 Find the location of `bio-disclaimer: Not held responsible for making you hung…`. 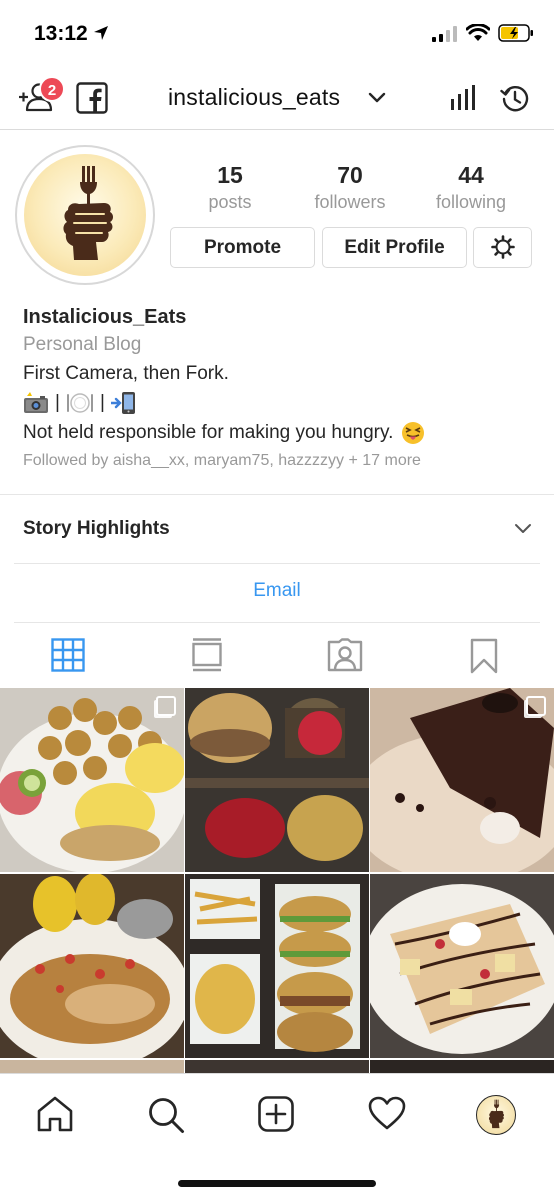

bio-disclaimer: Not held responsible for making you hung… is located at coordinates (283, 432).